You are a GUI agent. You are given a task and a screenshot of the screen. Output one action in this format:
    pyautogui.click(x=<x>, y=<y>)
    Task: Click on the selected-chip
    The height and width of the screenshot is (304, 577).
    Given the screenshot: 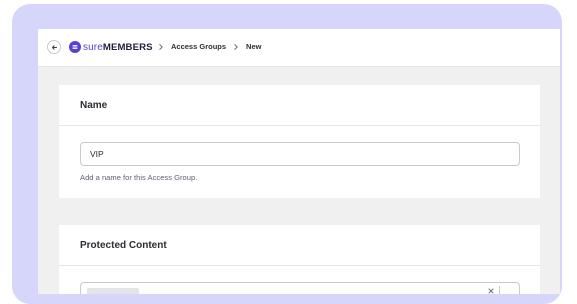 What is the action you would take?
    pyautogui.click(x=113, y=291)
    